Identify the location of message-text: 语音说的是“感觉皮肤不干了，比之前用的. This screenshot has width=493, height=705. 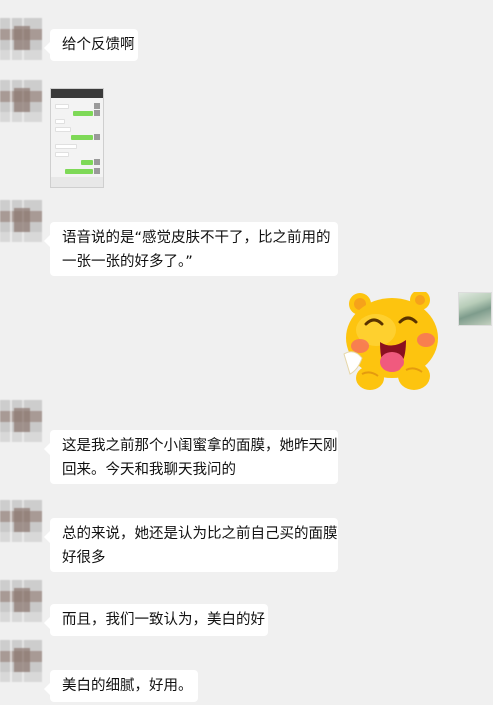
(196, 238).